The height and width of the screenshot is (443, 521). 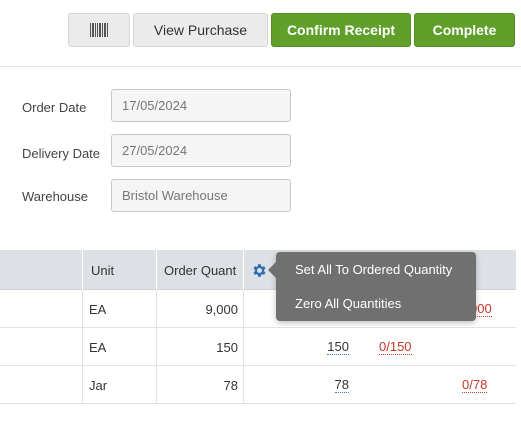 I want to click on status-cell: 0/150, so click(x=395, y=347).